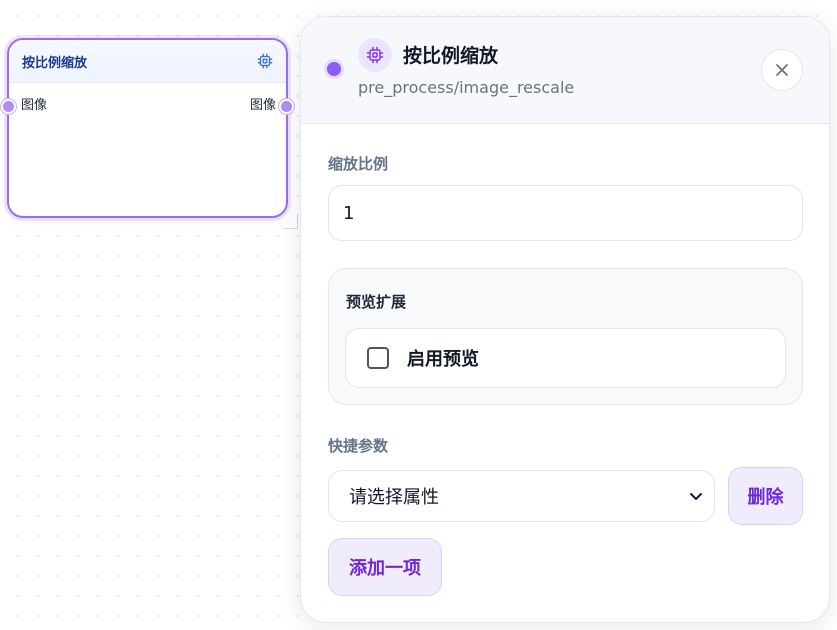  Describe the element at coordinates (290, 221) in the screenshot. I see `node-resize-handle` at that location.